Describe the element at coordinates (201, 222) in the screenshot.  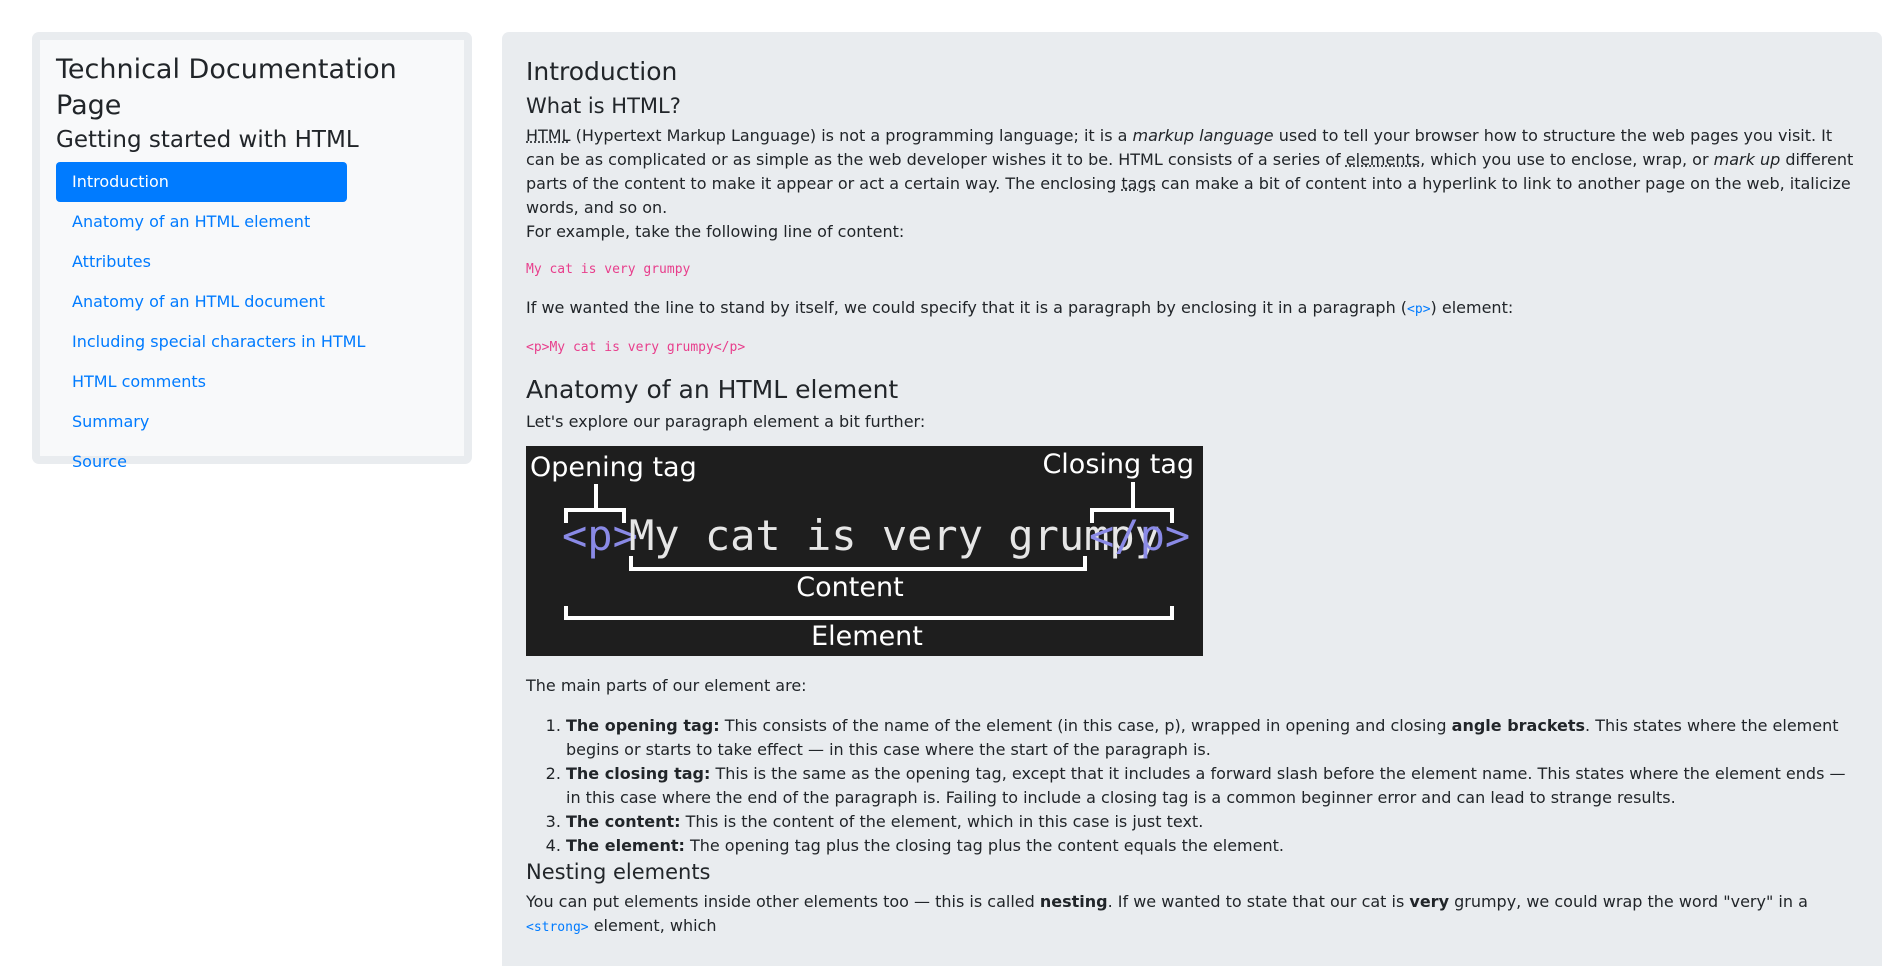
I see `nav-item-anatomy-element: Anatomy of an HTML element` at that location.